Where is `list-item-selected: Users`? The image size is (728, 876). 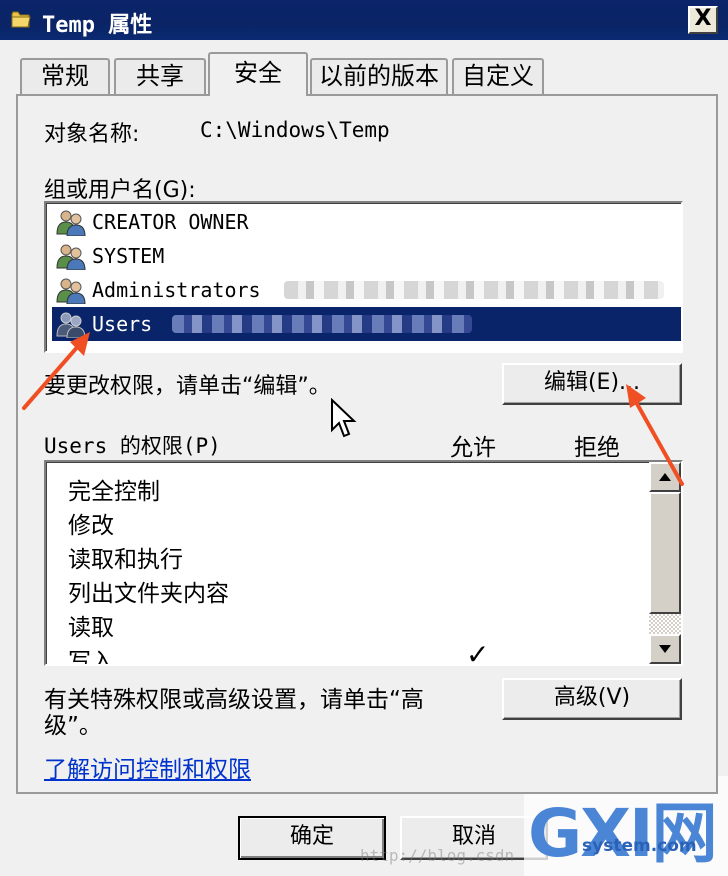 list-item-selected: Users is located at coordinates (366, 324).